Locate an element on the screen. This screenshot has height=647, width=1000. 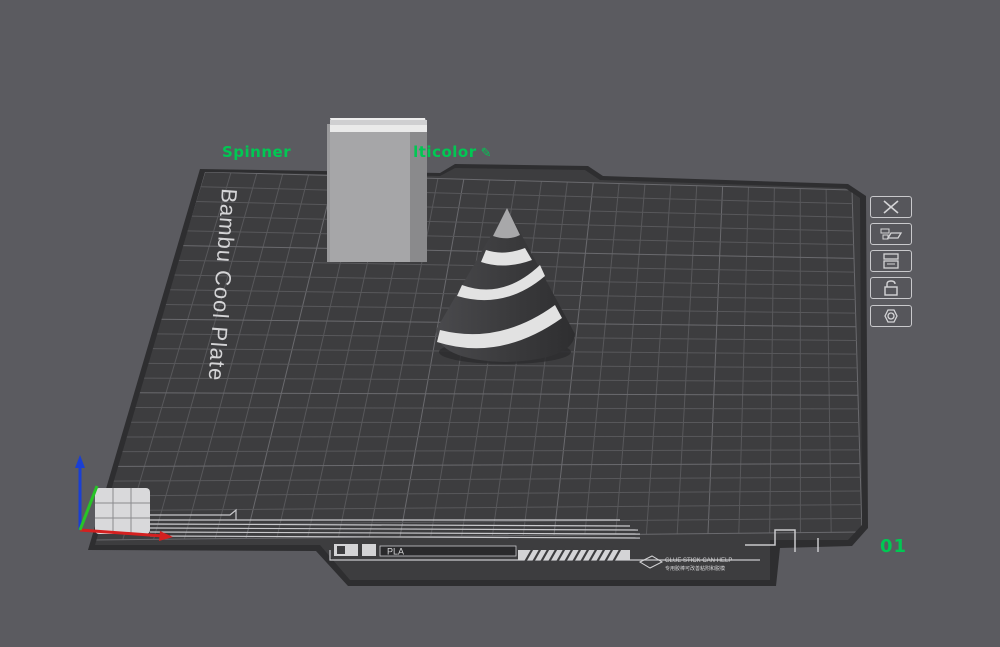
origin-corner is located at coordinates (122, 511).